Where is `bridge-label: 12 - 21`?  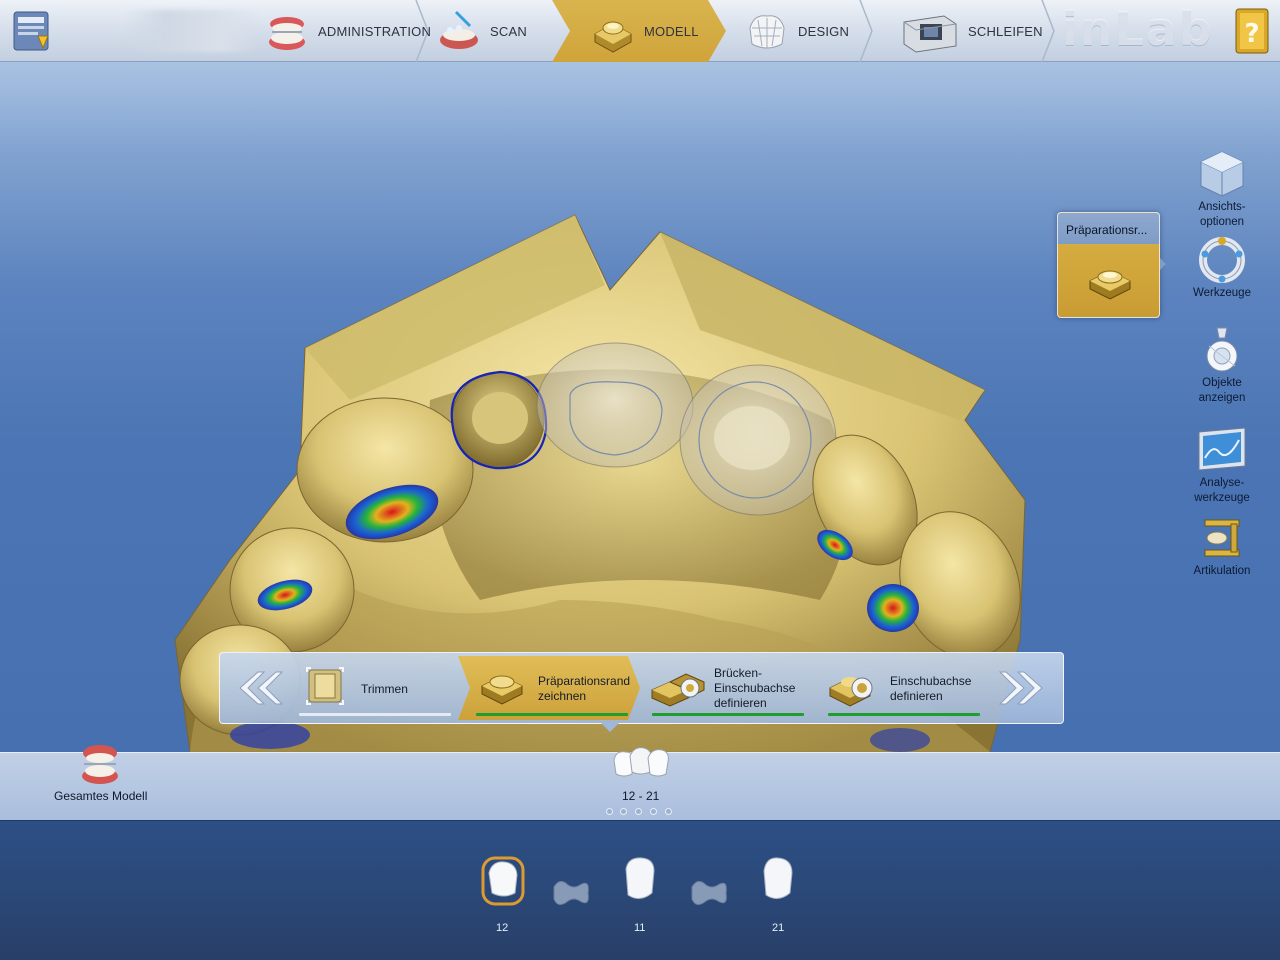 bridge-label: 12 - 21 is located at coordinates (641, 796).